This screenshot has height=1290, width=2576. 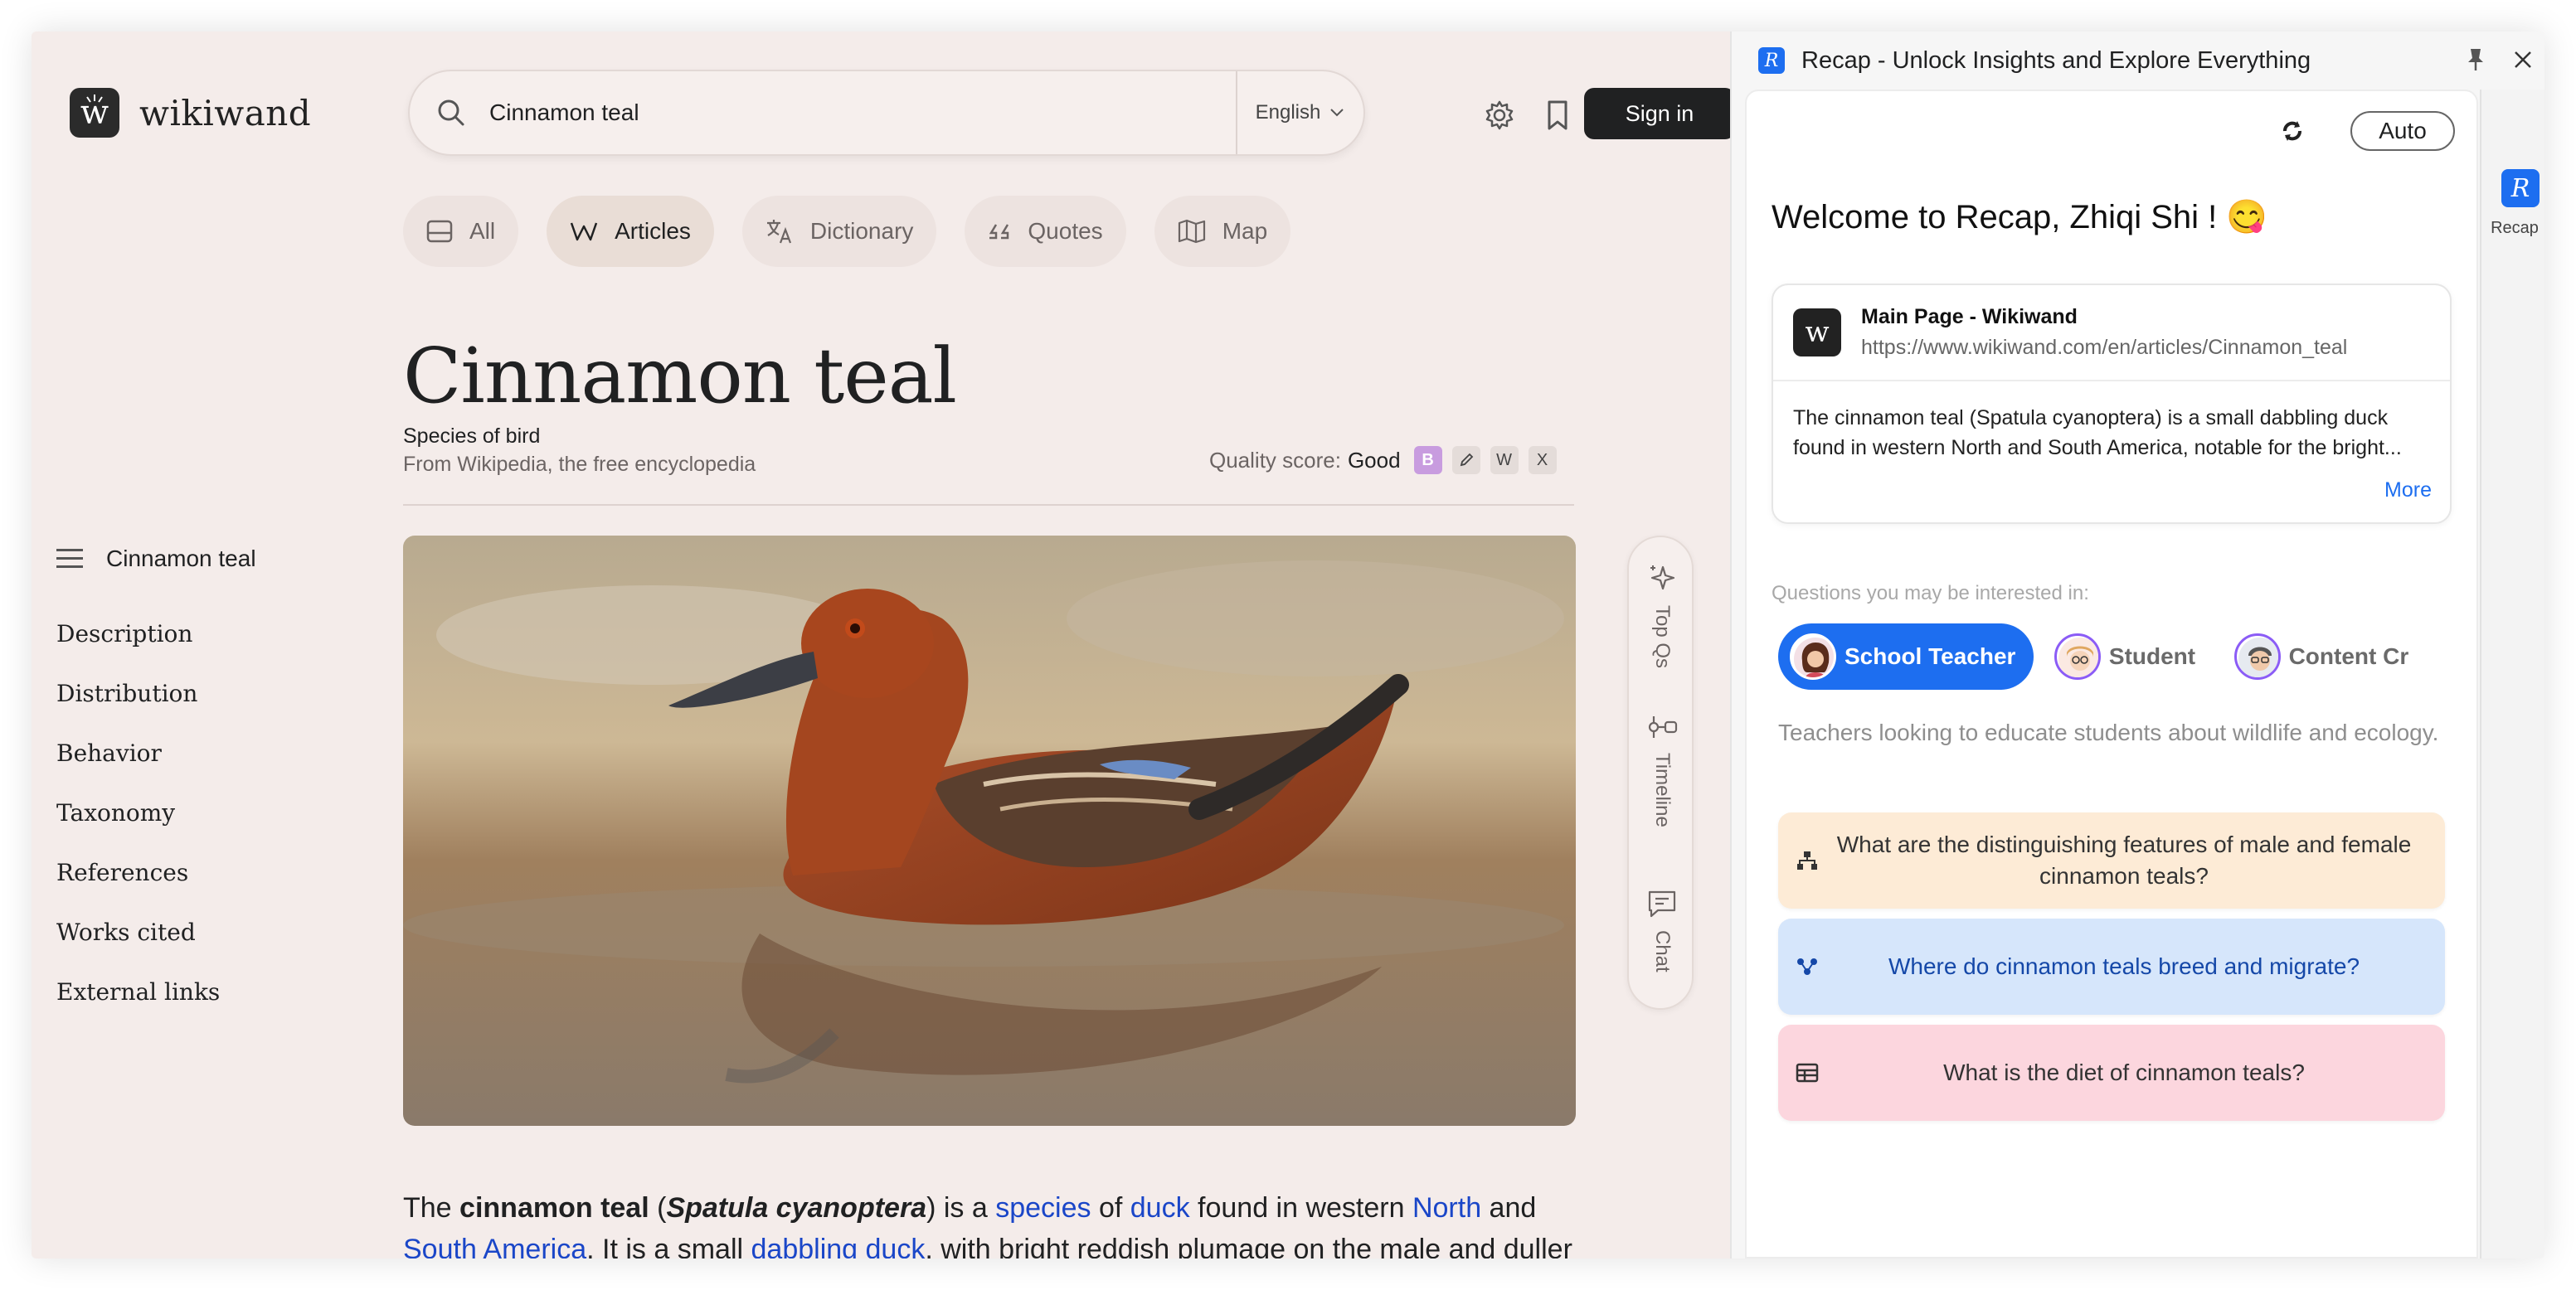 I want to click on toc-heading: Cinnamon teal, so click(x=181, y=558).